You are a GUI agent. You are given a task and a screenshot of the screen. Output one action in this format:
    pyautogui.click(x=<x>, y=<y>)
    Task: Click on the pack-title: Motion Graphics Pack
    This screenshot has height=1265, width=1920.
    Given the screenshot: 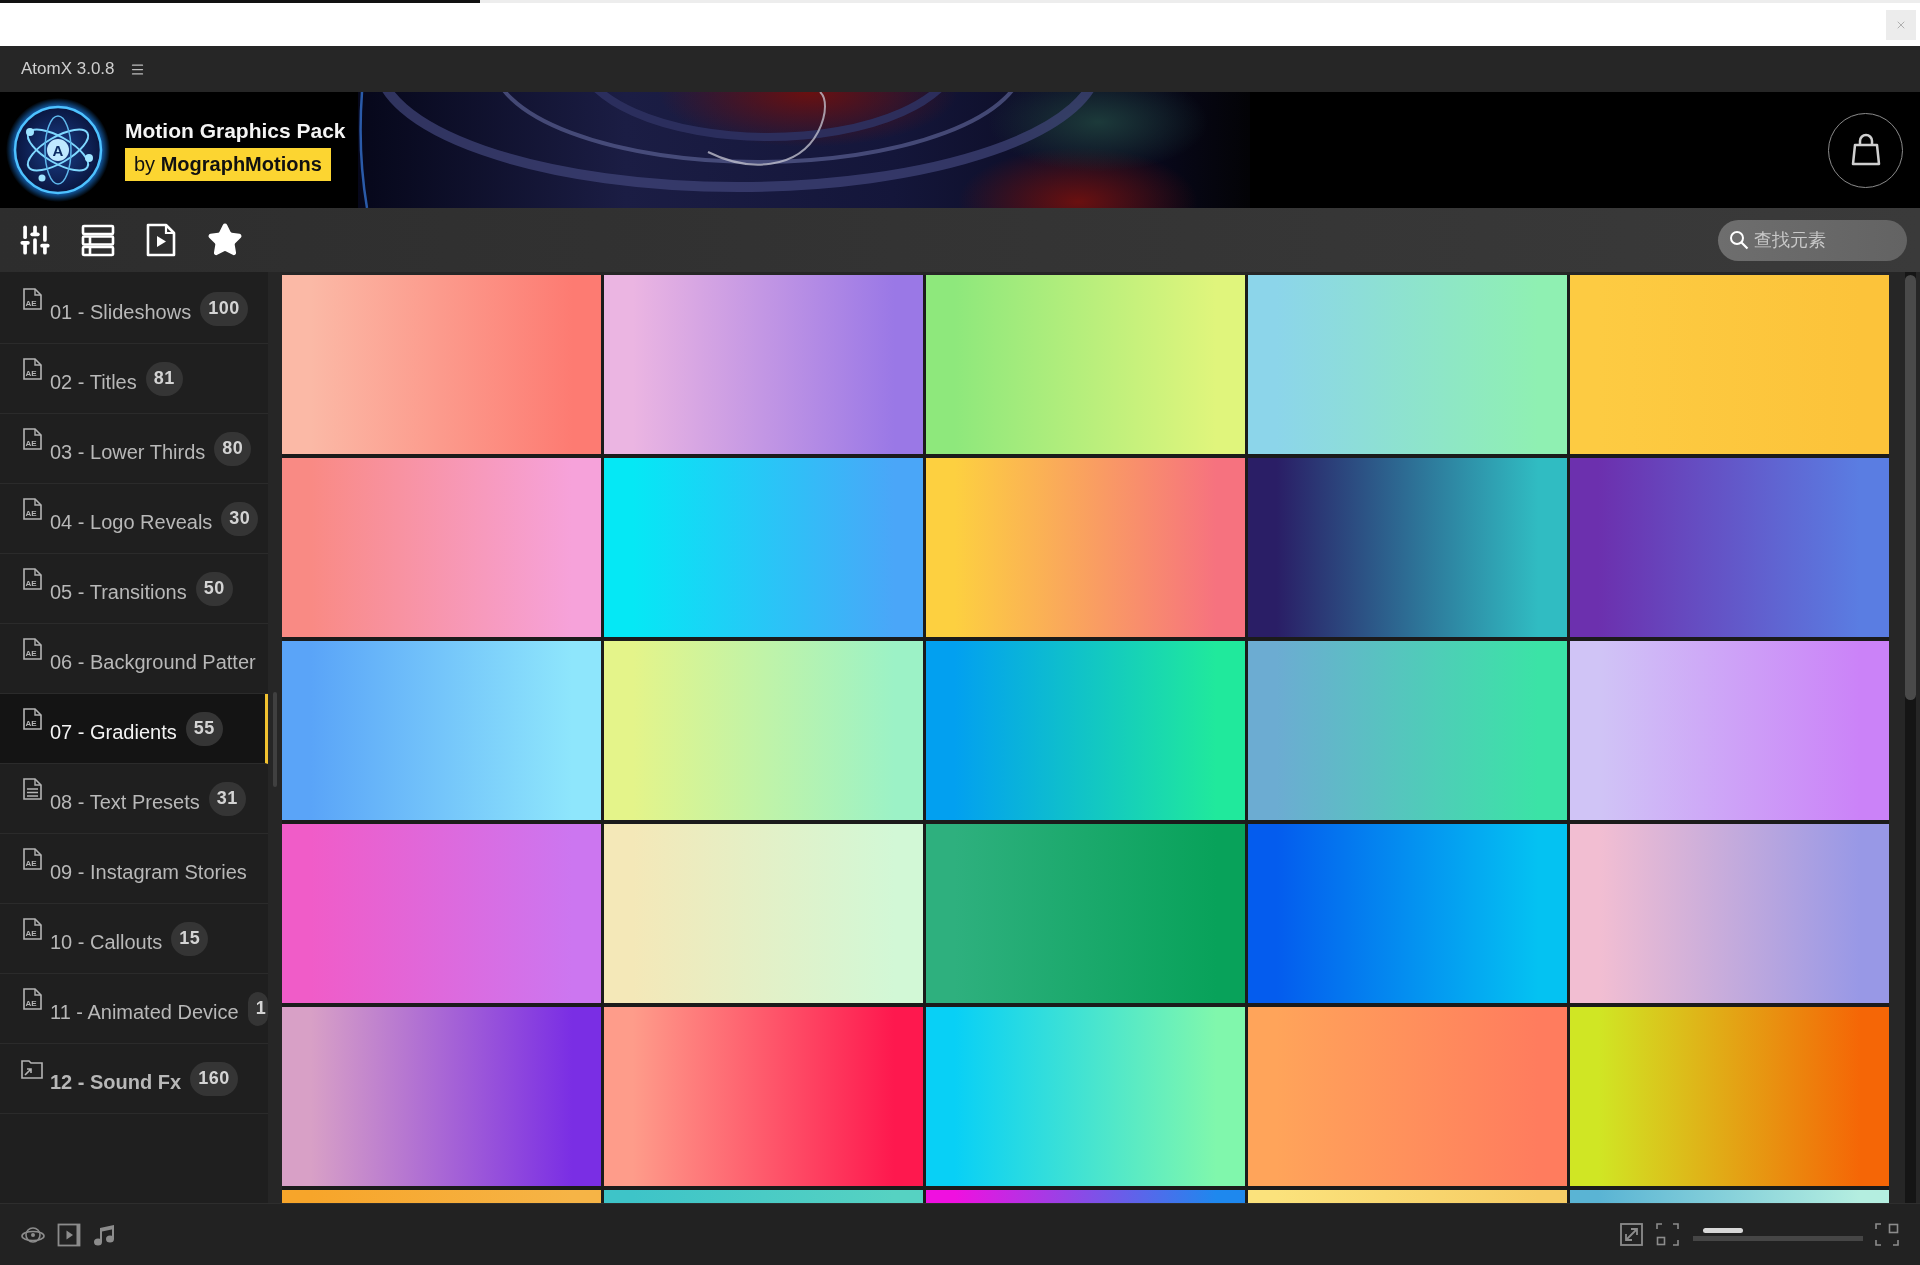 What is the action you would take?
    pyautogui.click(x=235, y=131)
    